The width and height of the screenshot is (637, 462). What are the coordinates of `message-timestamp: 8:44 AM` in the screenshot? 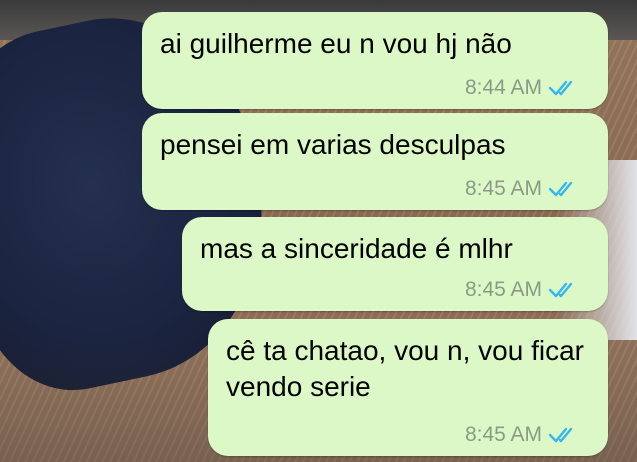 It's located at (503, 87).